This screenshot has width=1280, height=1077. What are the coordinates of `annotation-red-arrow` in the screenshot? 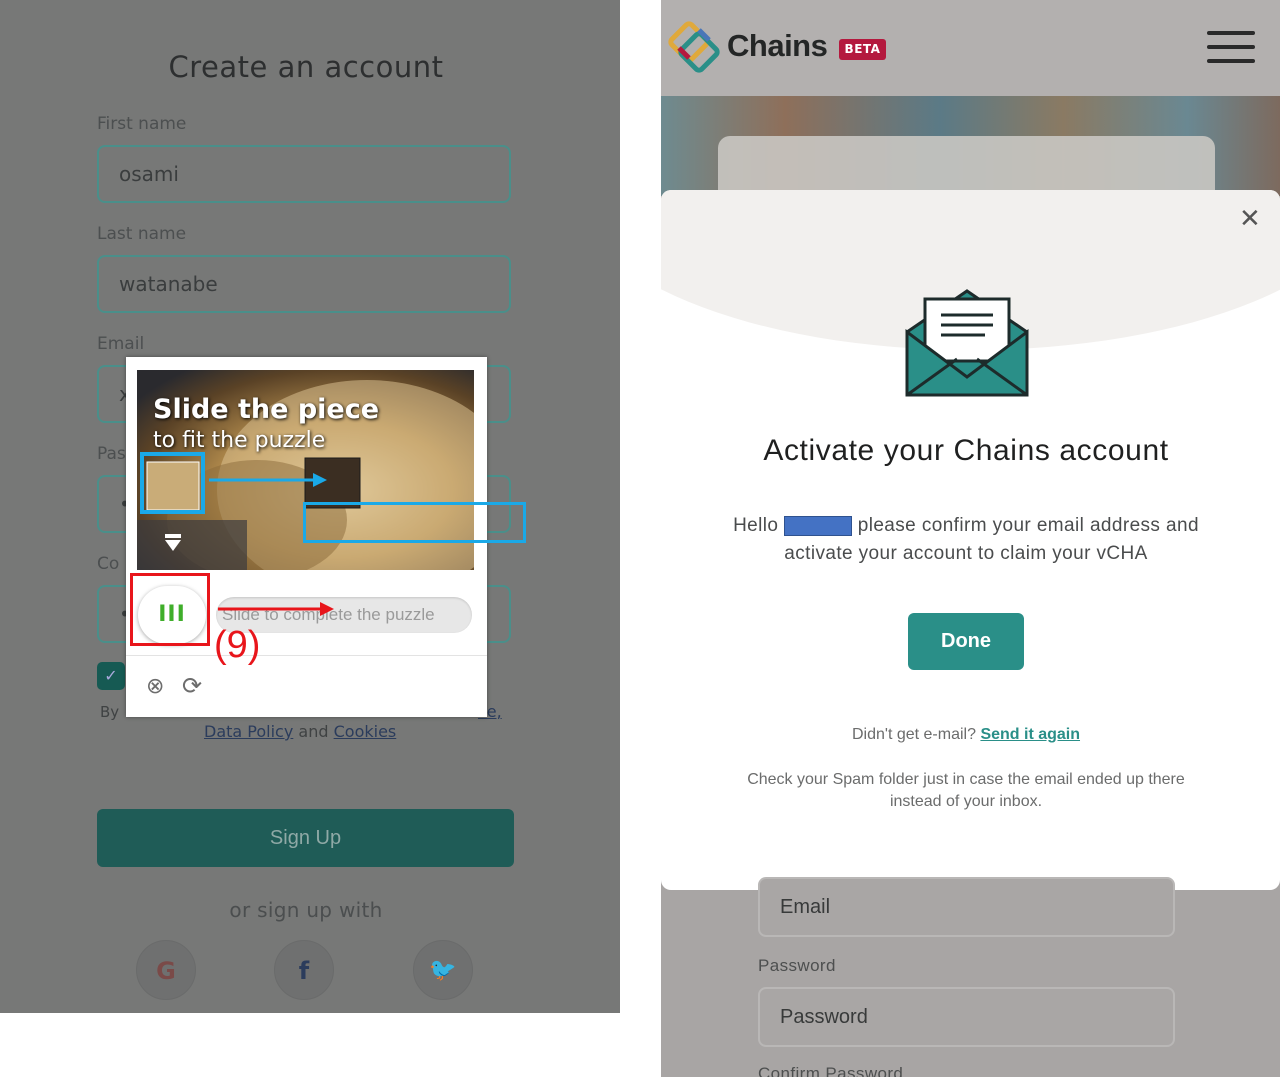 It's located at (276, 609).